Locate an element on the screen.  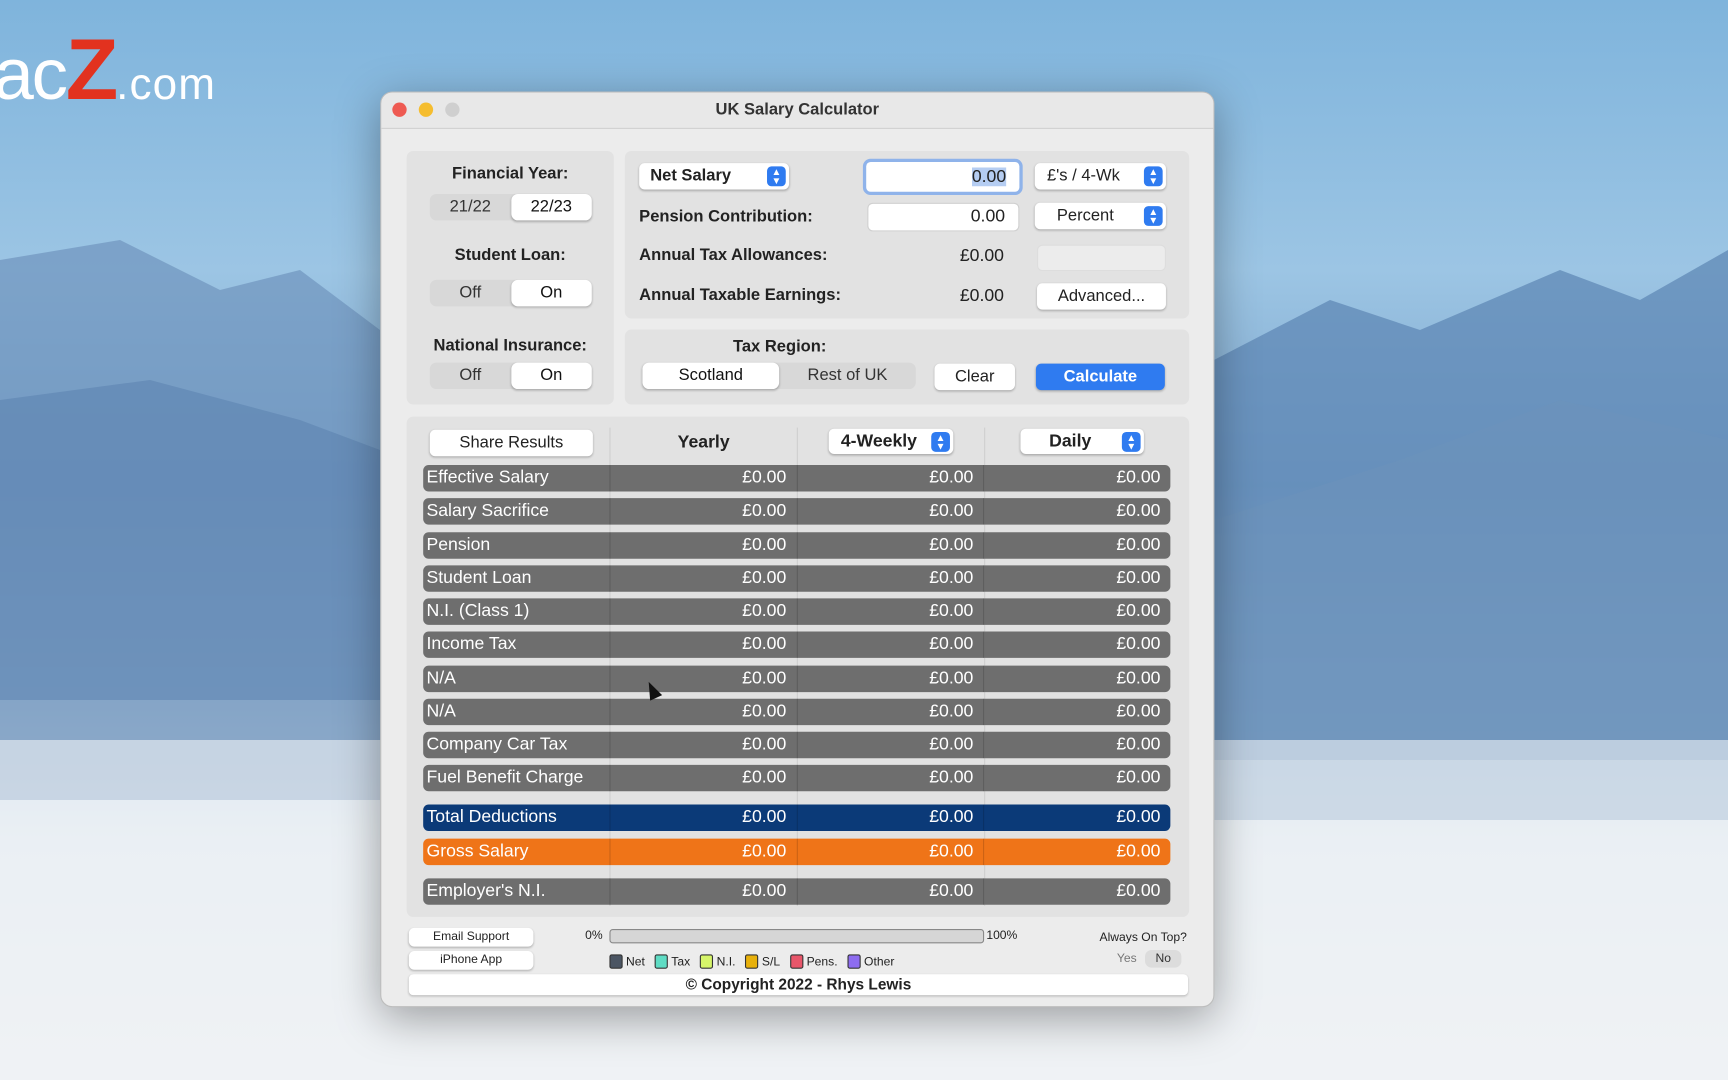
result-row: N.I. (Class 1) £0.00 £0.00 £0.00 is located at coordinates (797, 611).